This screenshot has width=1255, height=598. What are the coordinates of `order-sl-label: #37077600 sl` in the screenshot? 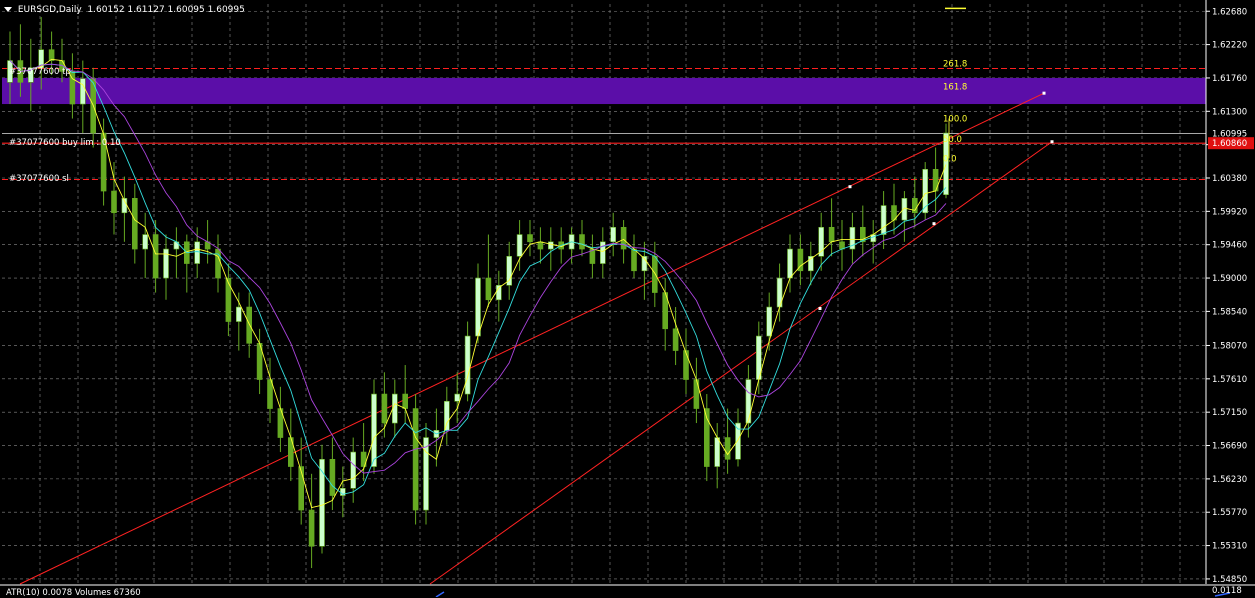 It's located at (39, 179).